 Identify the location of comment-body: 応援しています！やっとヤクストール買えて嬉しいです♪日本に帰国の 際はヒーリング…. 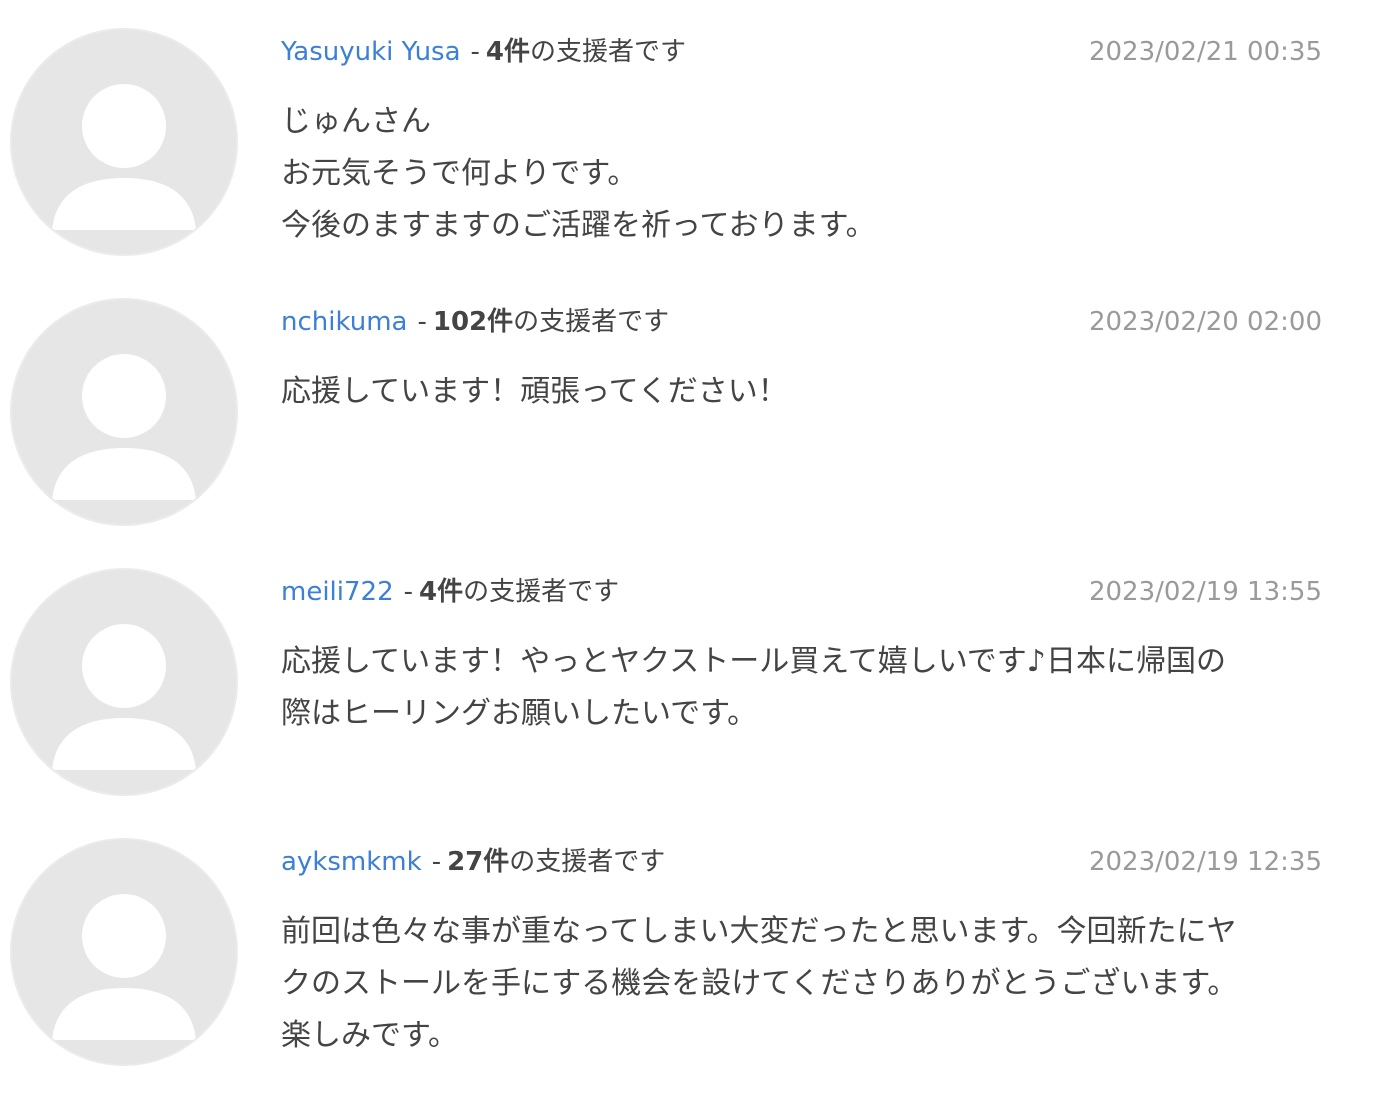
(796, 688).